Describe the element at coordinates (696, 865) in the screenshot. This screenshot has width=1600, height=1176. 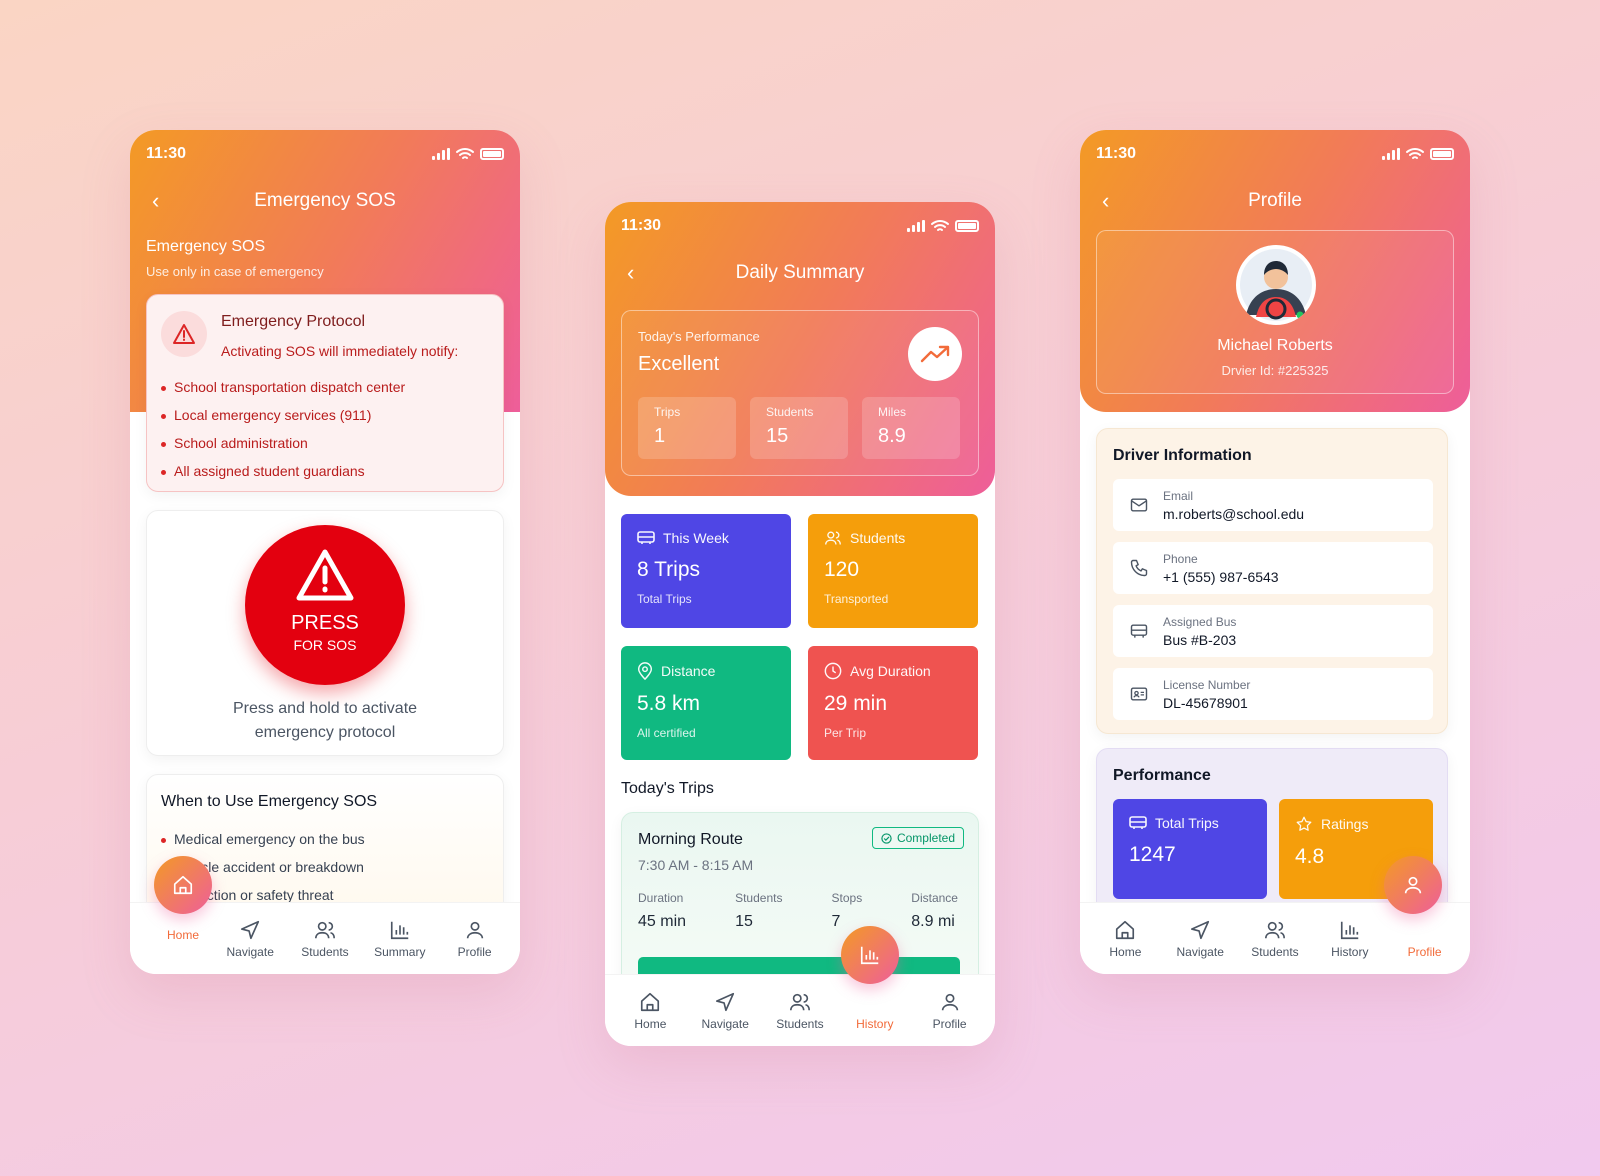
I see `trip-time: 7:30 AM - 8:15 AM` at that location.